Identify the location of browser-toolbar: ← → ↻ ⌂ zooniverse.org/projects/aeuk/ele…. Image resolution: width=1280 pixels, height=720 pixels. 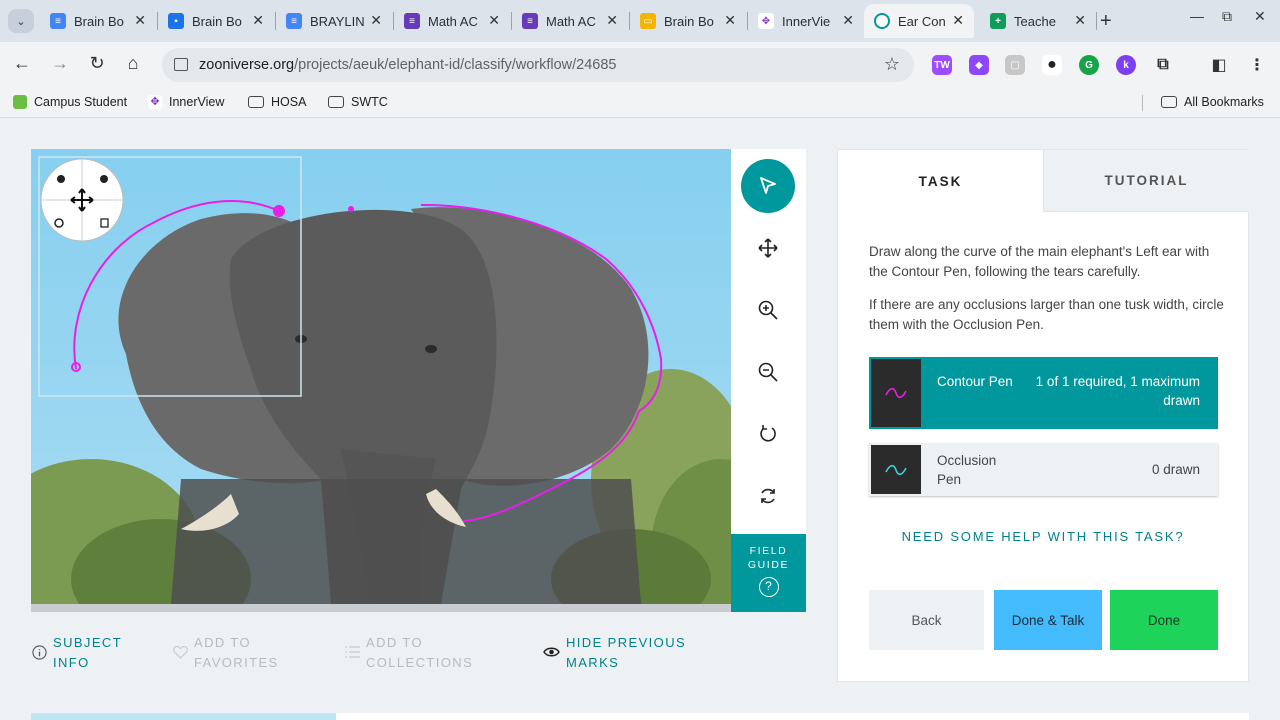
(640, 65).